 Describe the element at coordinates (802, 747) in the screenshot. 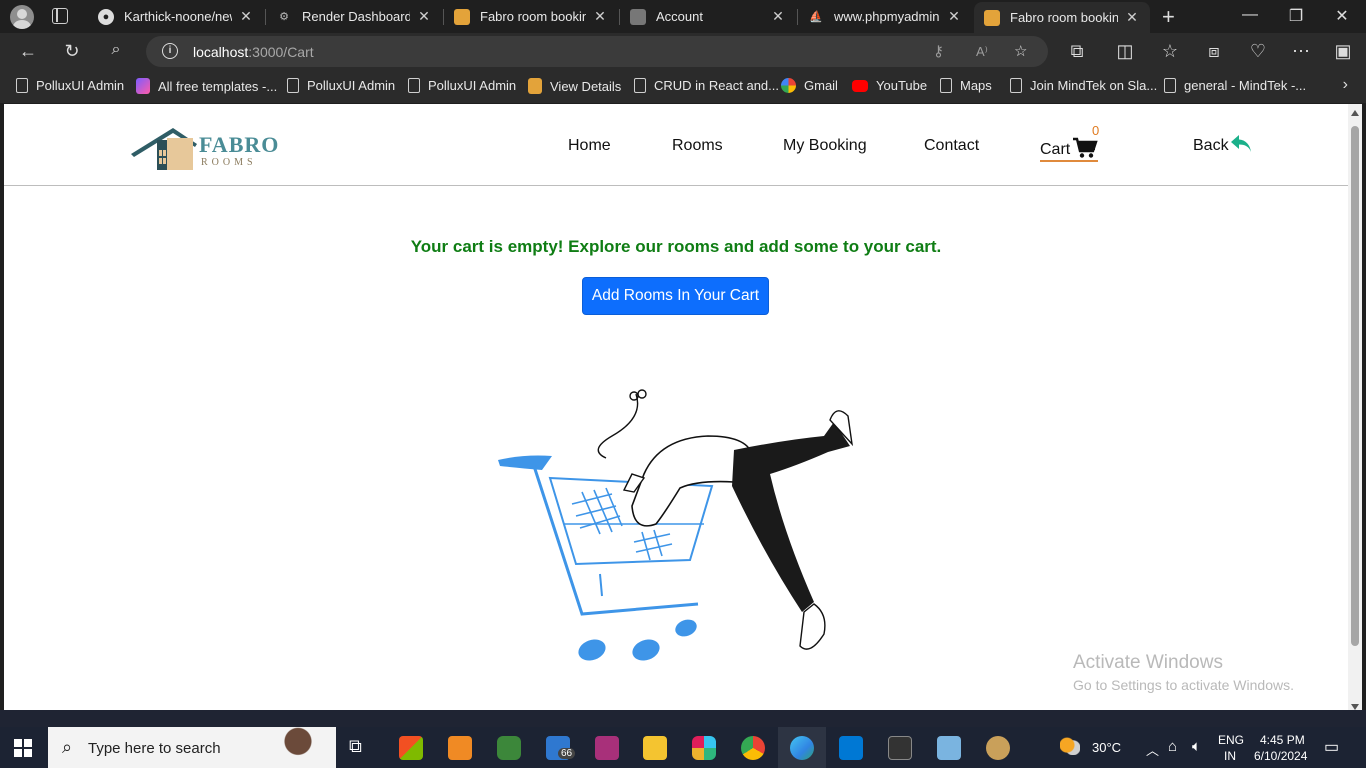

I see `edge-icon` at that location.